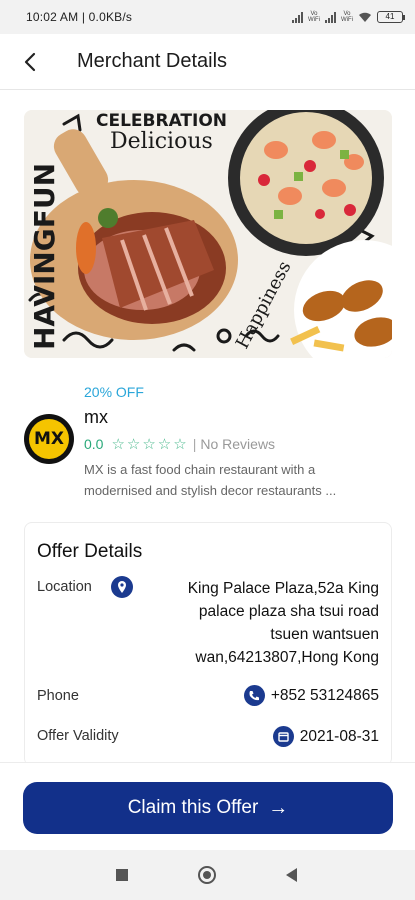  I want to click on rating-value: 0.0, so click(94, 444).